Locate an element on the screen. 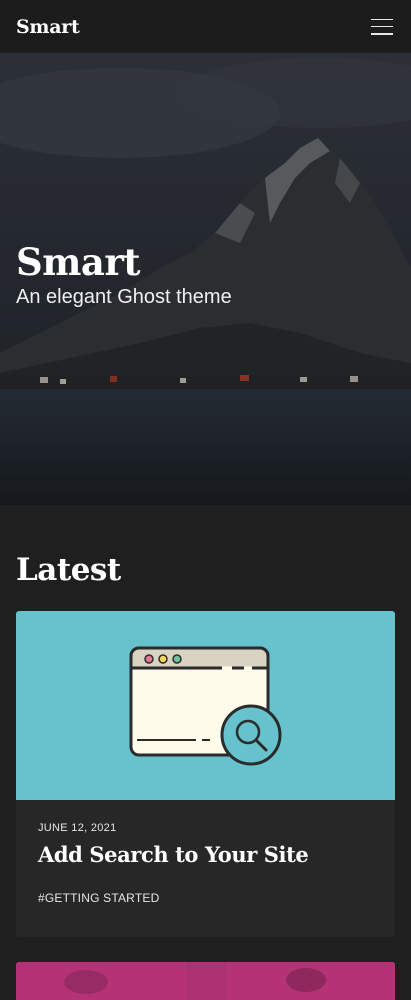 The image size is (411, 1000). magnifier-icon is located at coordinates (251, 735).